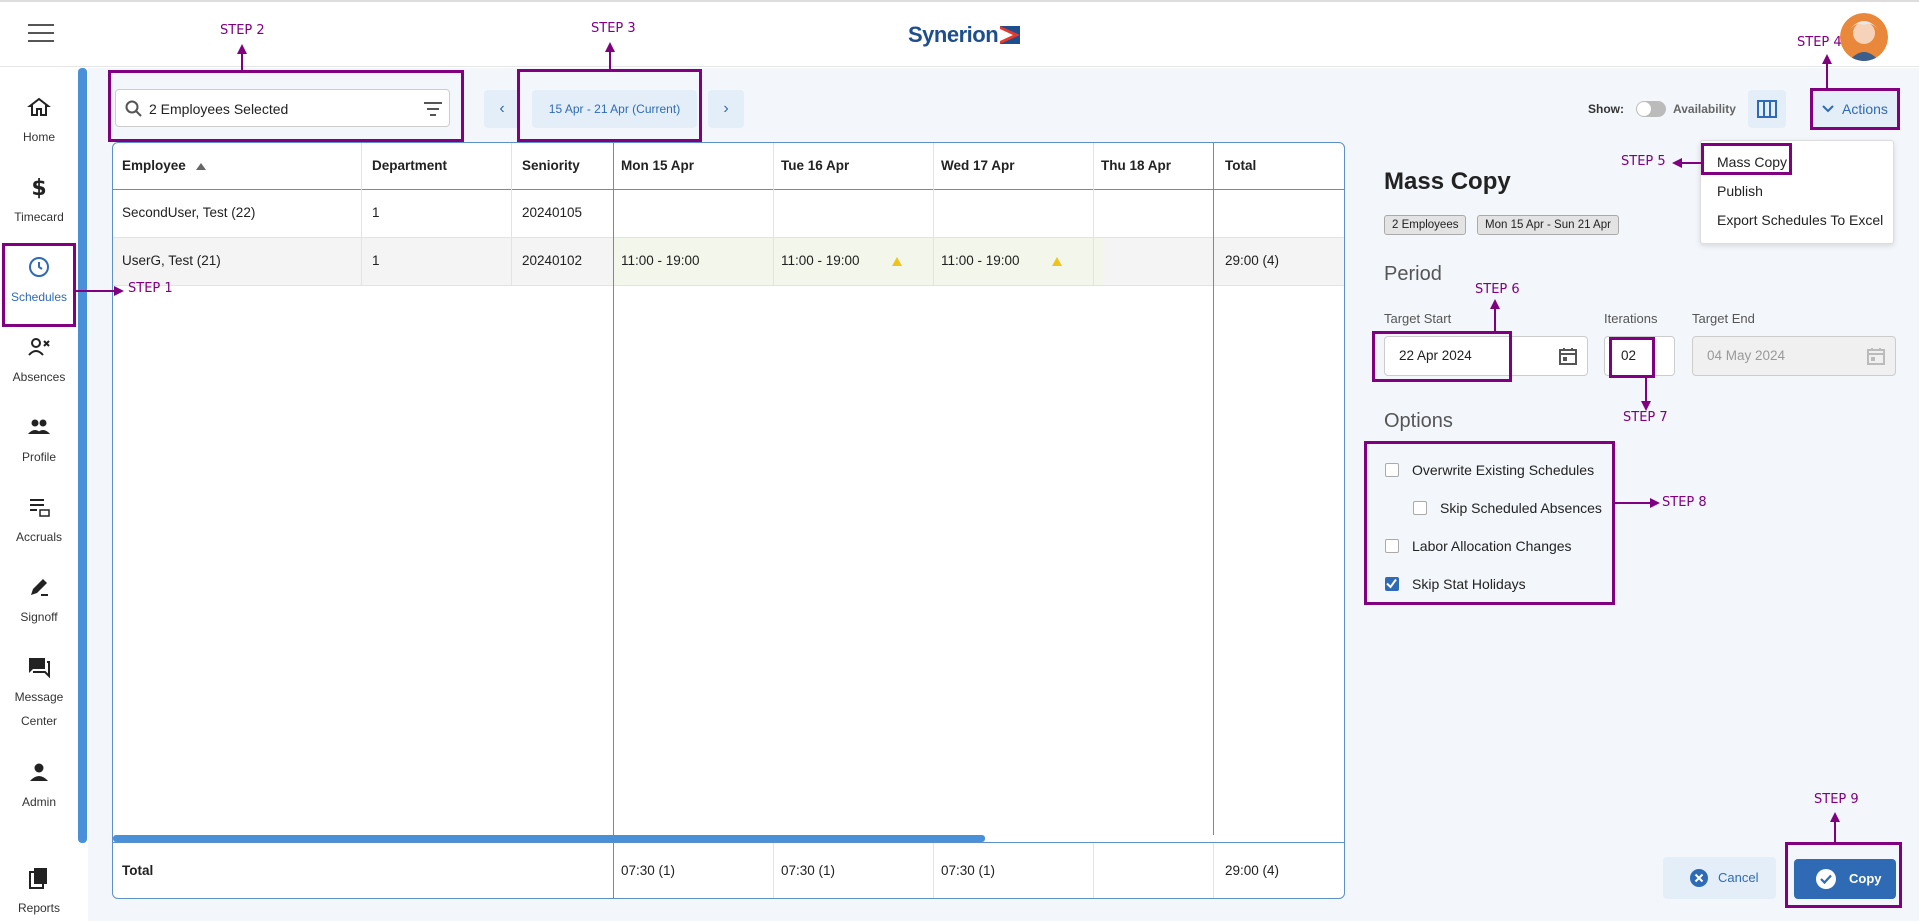 The width and height of the screenshot is (1919, 921). Describe the element at coordinates (820, 260) in the screenshot. I see `row2-shift-tue: 11:00 - 19:00` at that location.